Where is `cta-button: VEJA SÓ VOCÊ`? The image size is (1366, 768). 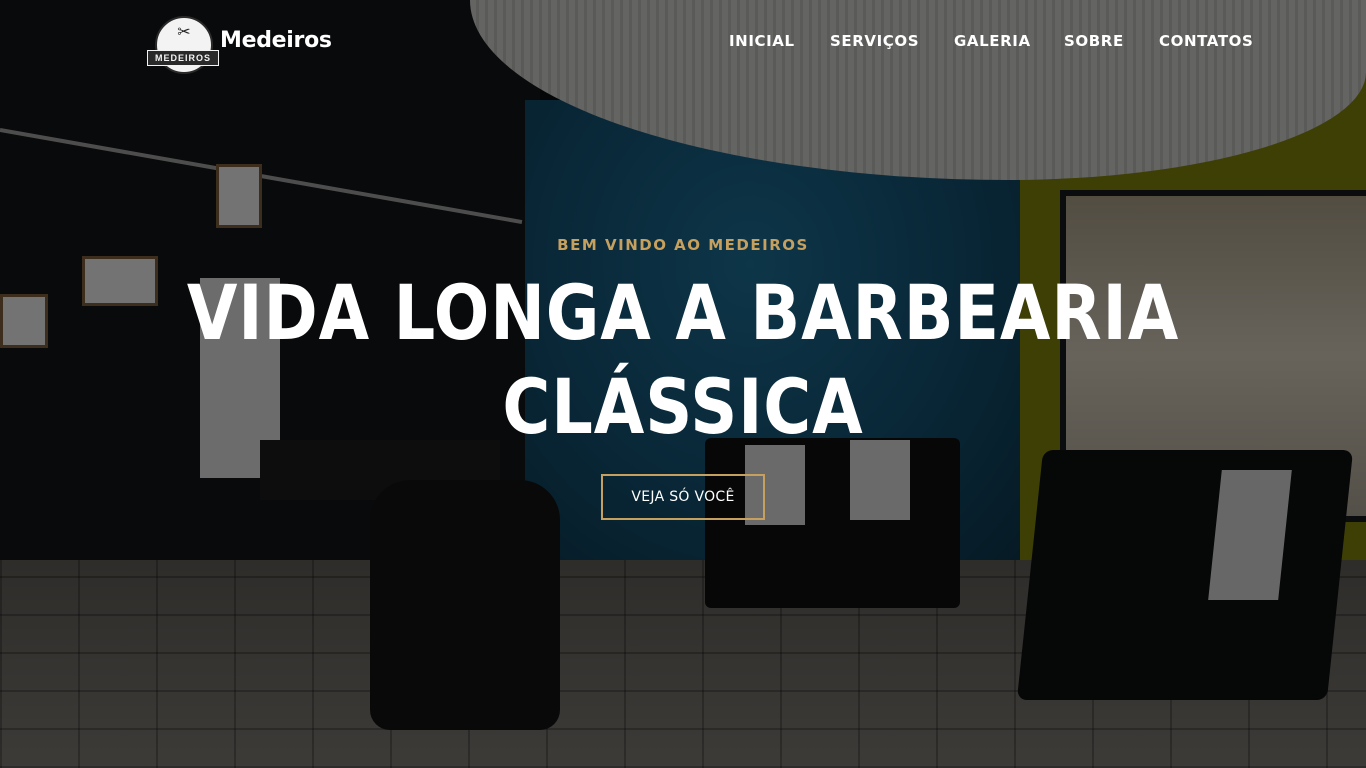 cta-button: VEJA SÓ VOCÊ is located at coordinates (683, 497).